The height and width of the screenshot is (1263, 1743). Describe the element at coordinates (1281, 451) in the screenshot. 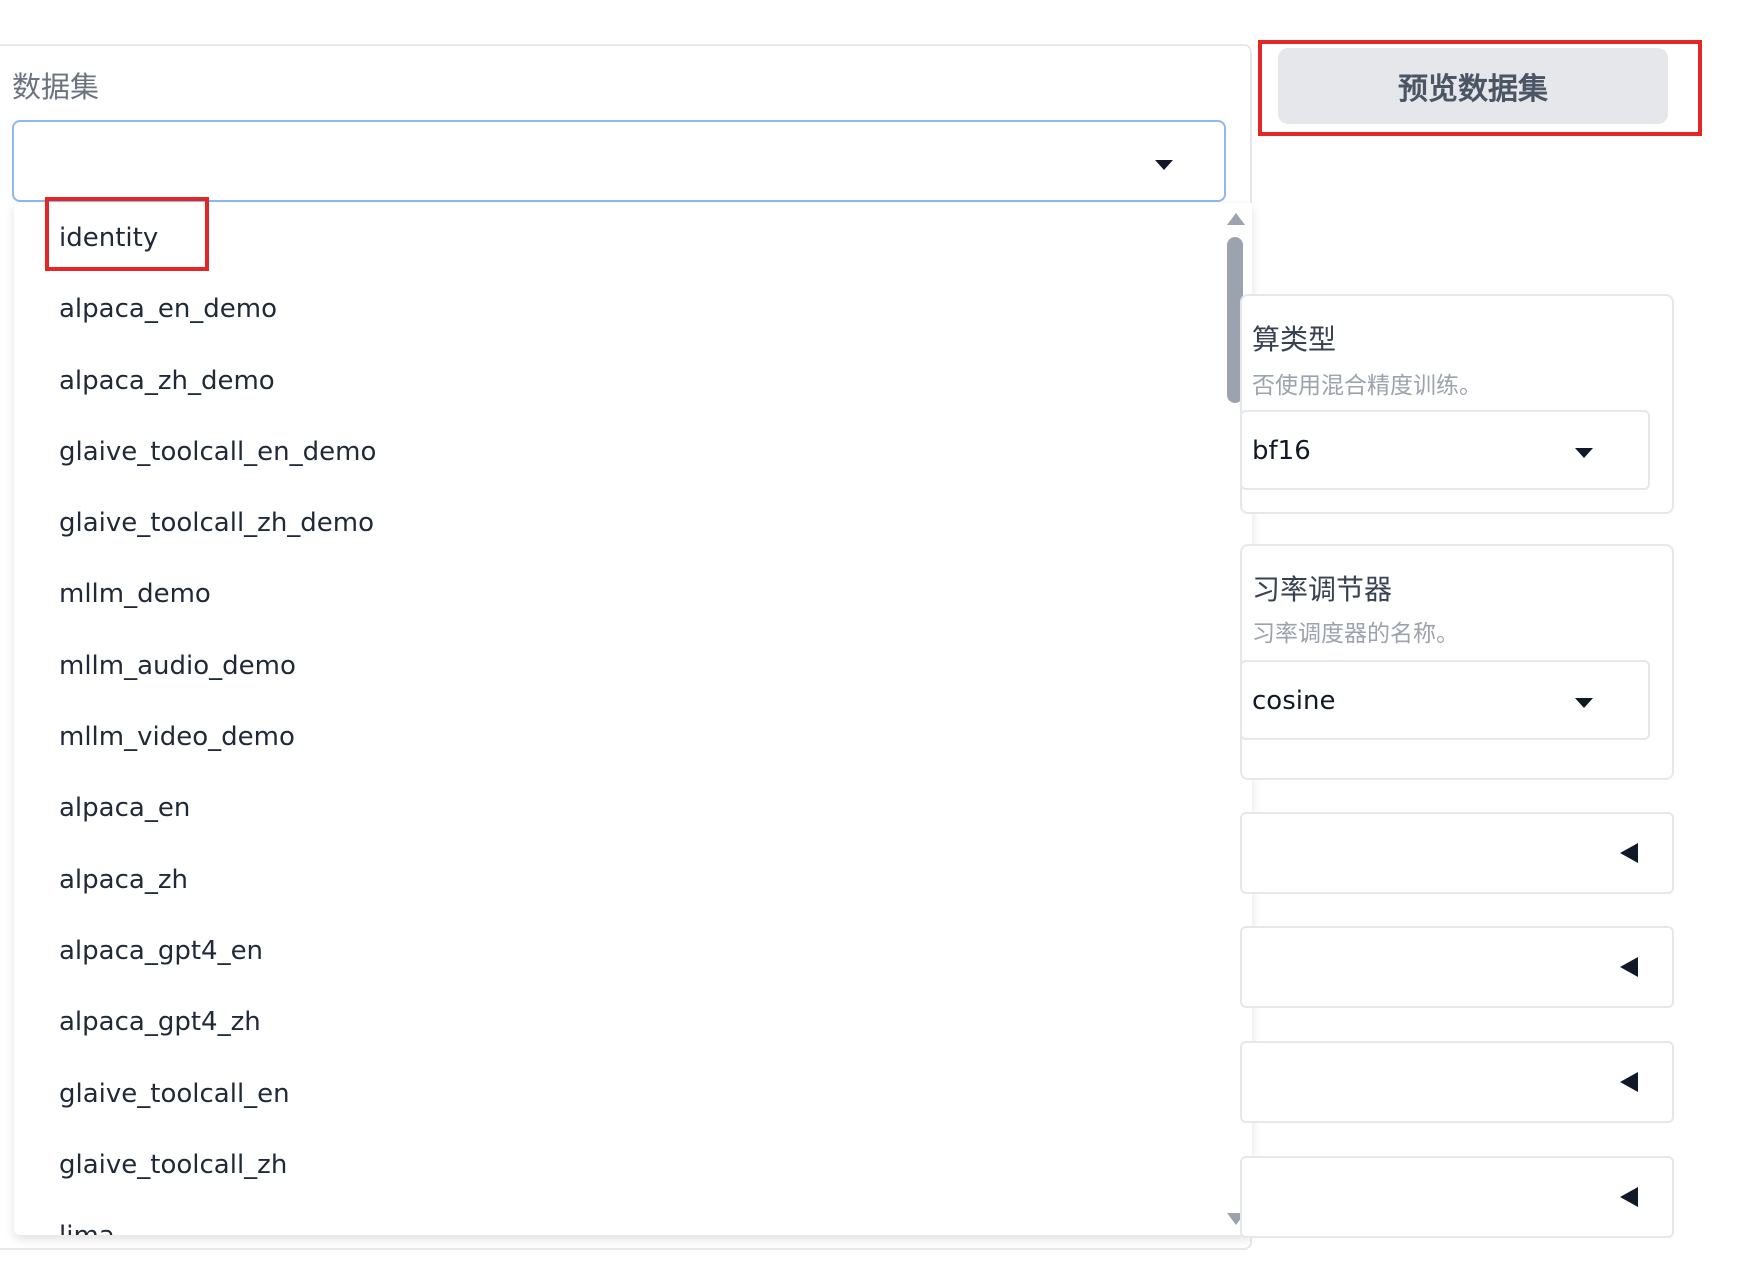

I see `compute-type-value: bf16` at that location.